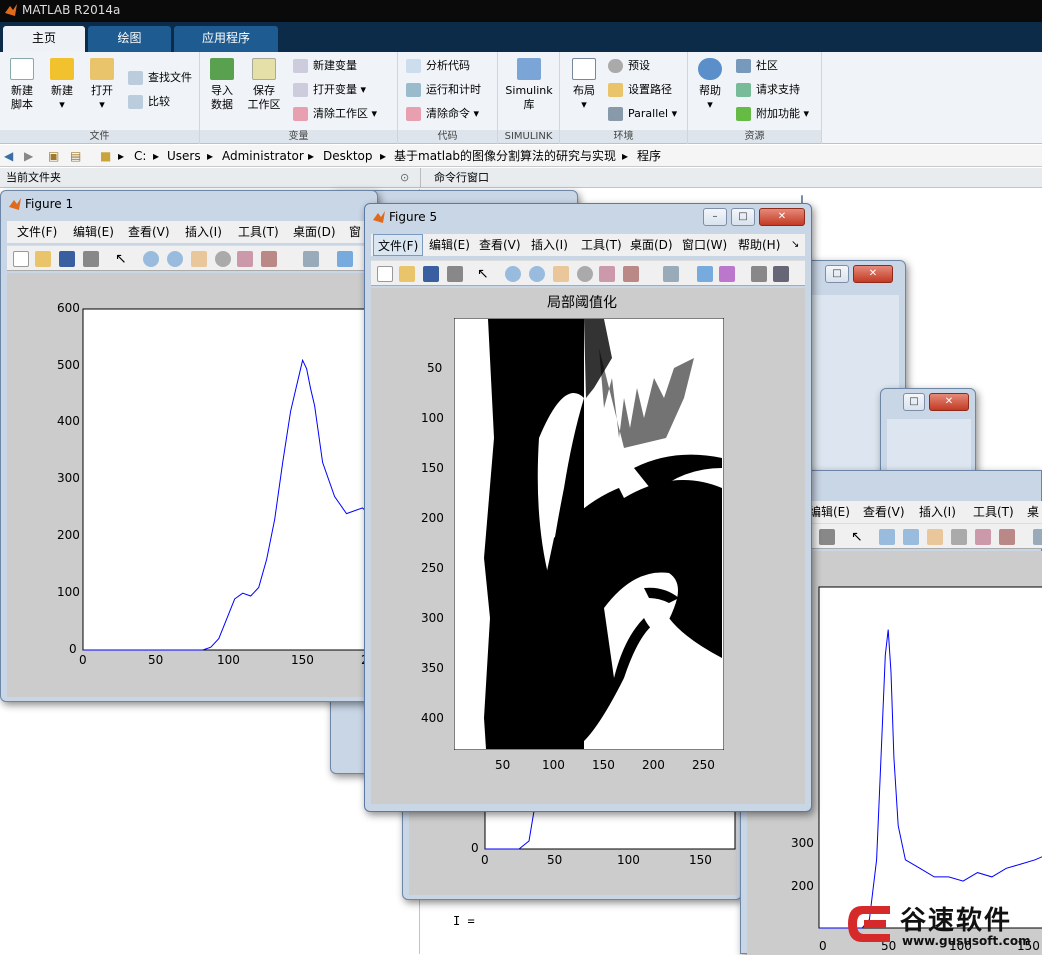  What do you see at coordinates (438, 66) in the screenshot?
I see `analyze-code-button: 分析代码` at bounding box center [438, 66].